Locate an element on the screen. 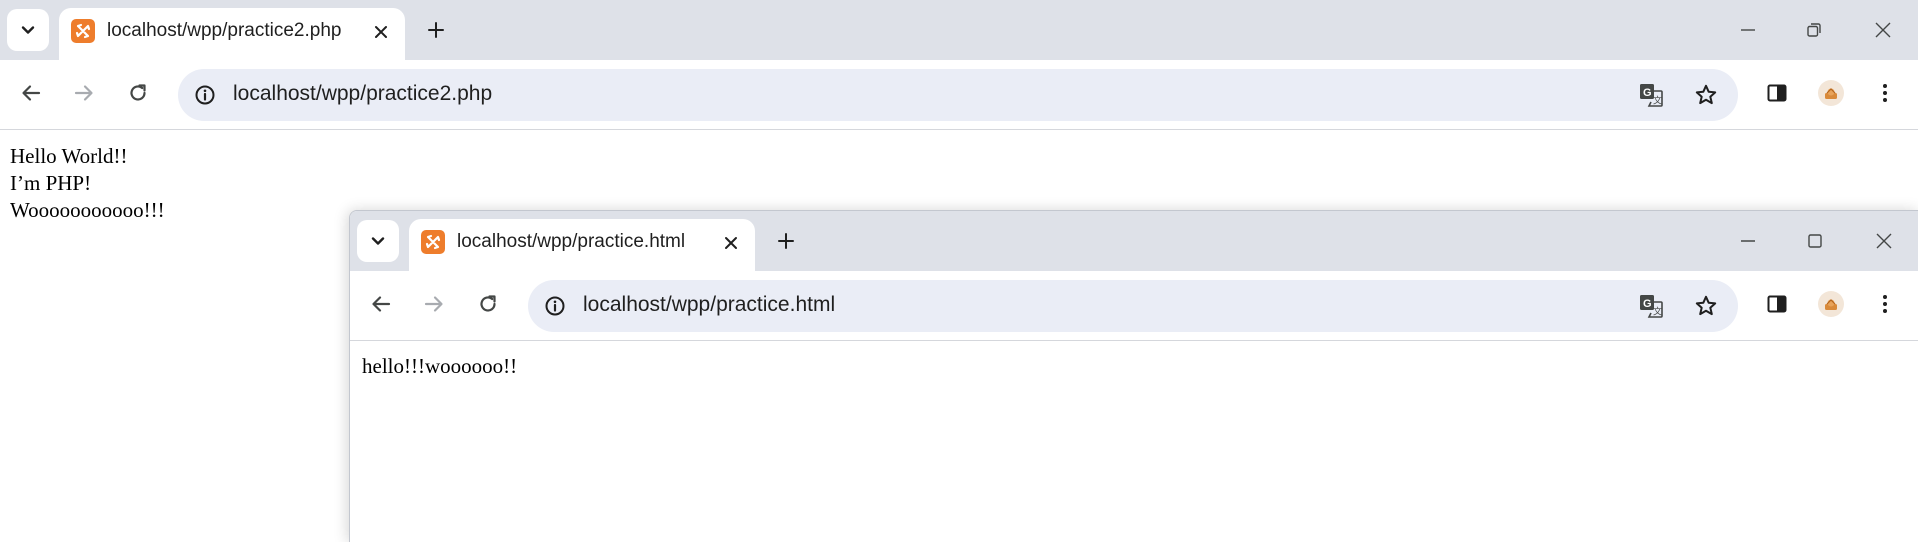 The width and height of the screenshot is (1918, 542). tab-practice2: localhost/wpp/practice2.php is located at coordinates (232, 34).